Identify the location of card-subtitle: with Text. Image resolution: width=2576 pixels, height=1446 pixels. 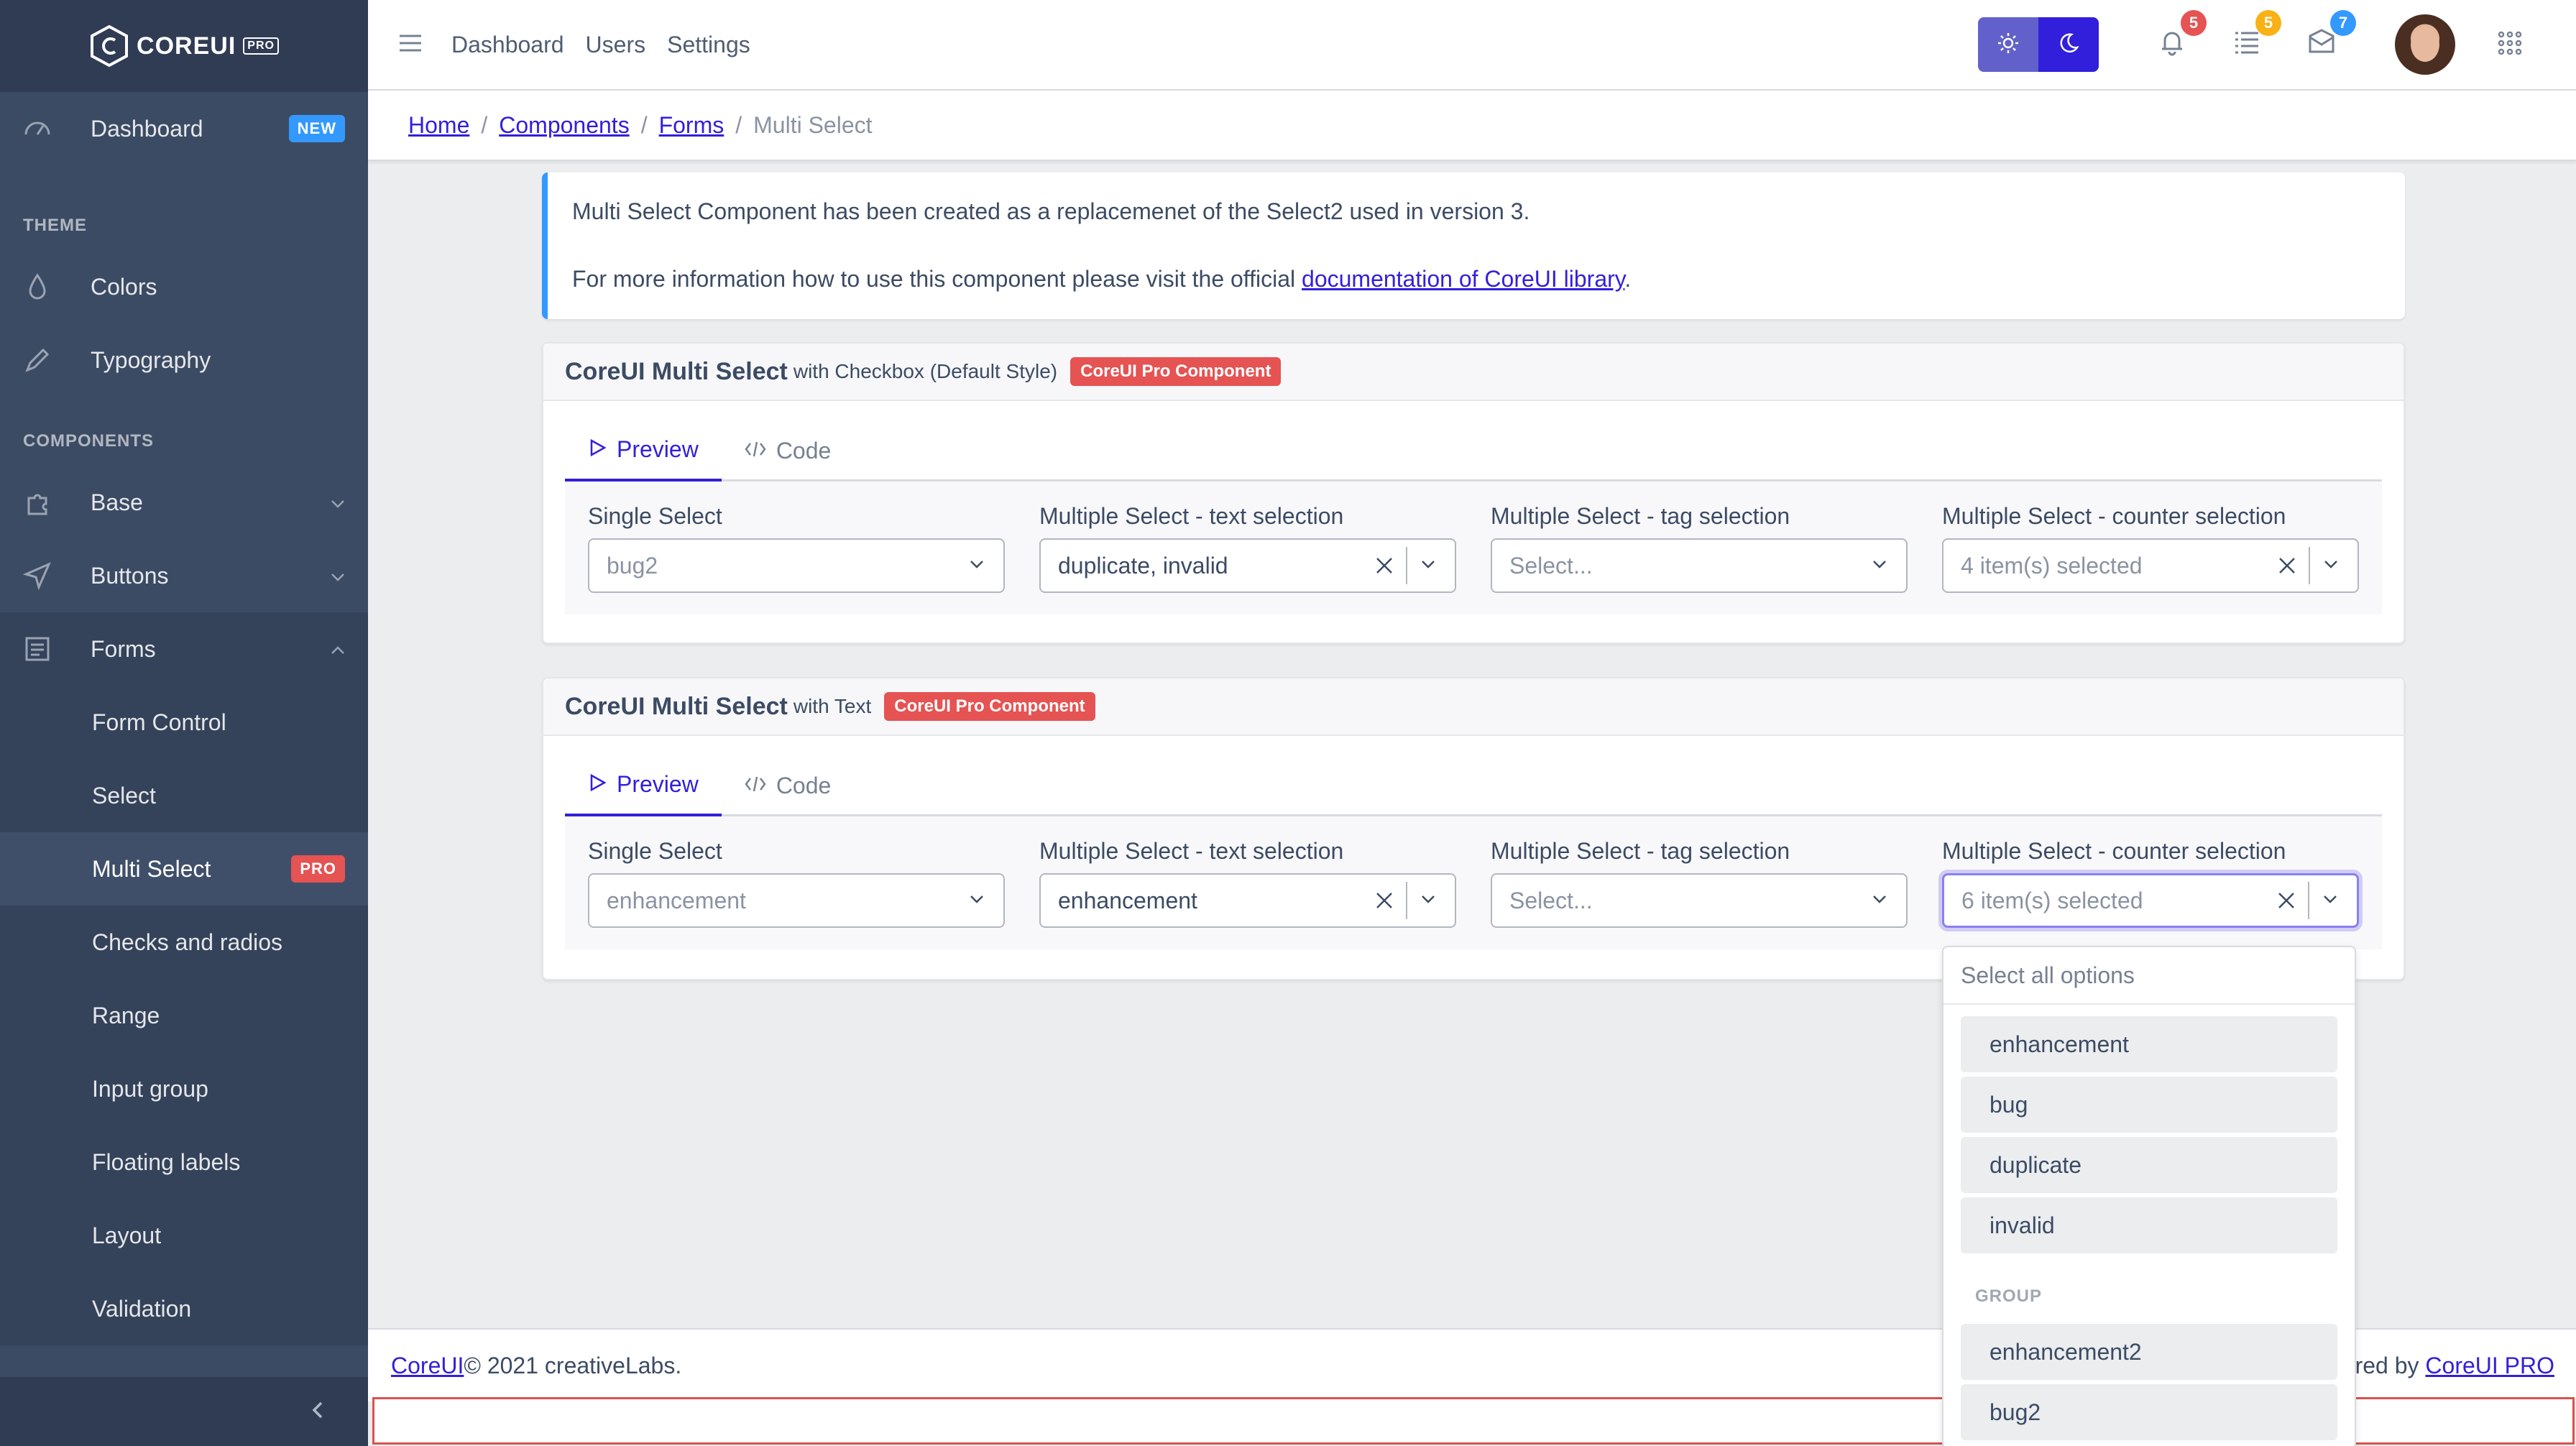
(832, 706).